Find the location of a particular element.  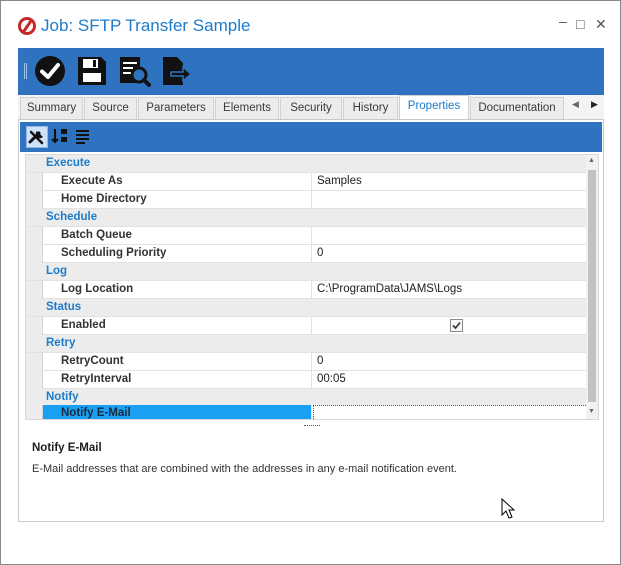

tab-source: Source is located at coordinates (110, 108).